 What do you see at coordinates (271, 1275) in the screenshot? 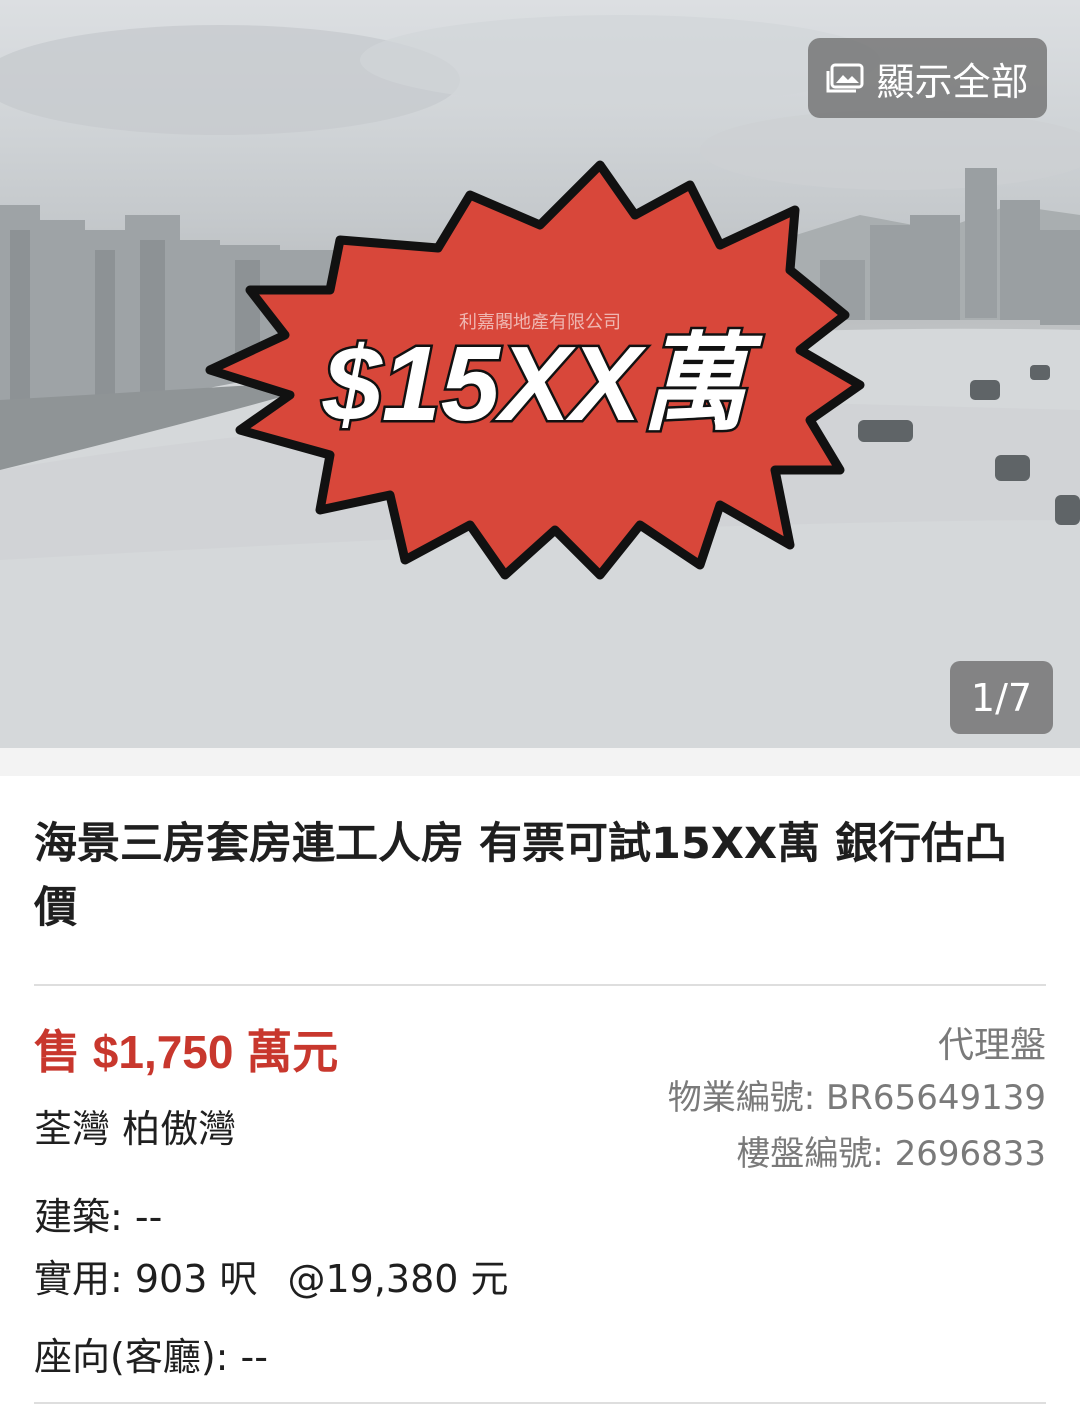
I see `saleable-area-row: 實用: 903 呎 @19,380 元` at bounding box center [271, 1275].